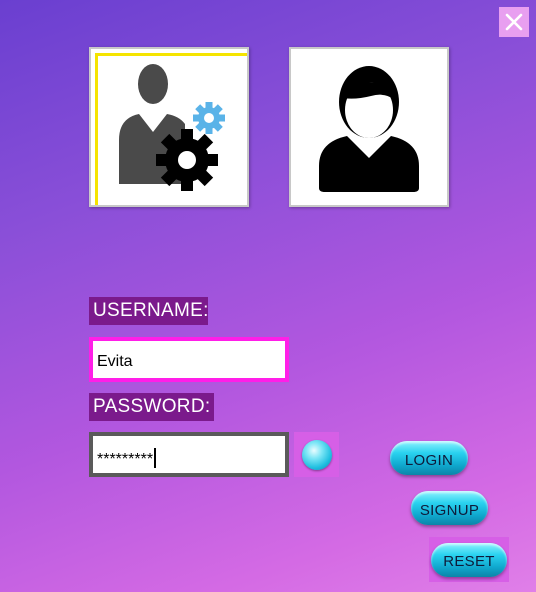 This screenshot has height=592, width=536. Describe the element at coordinates (189, 359) in the screenshot. I see `username-input: Evita` at that location.